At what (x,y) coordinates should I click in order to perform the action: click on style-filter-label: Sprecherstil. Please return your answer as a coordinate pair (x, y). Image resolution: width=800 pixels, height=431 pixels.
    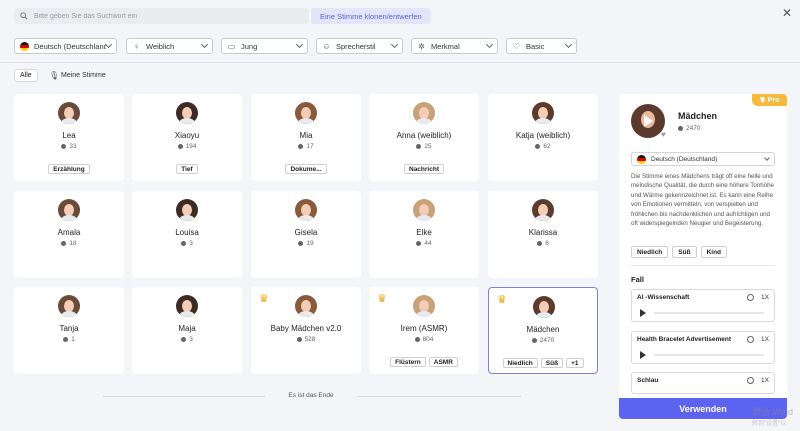
    Looking at the image, I should click on (356, 46).